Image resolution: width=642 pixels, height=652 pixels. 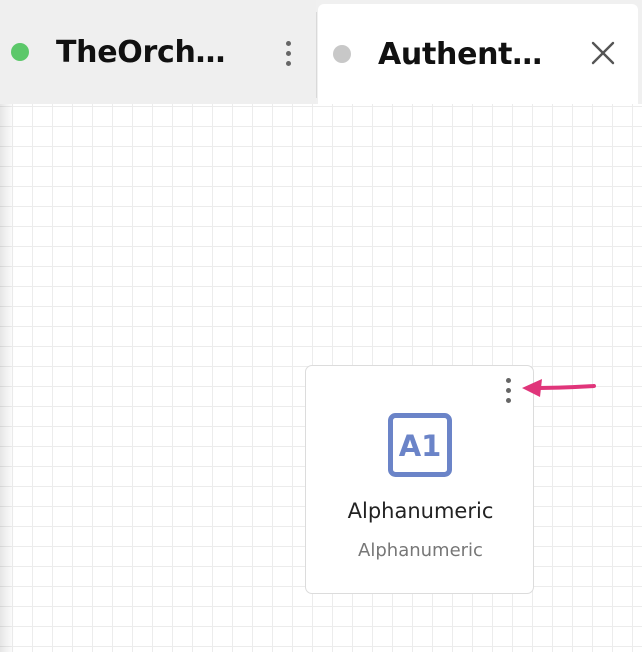 What do you see at coordinates (419, 479) in the screenshot?
I see `node-card-alphanumeric: A1 Alphanumeric Alphanumeric` at bounding box center [419, 479].